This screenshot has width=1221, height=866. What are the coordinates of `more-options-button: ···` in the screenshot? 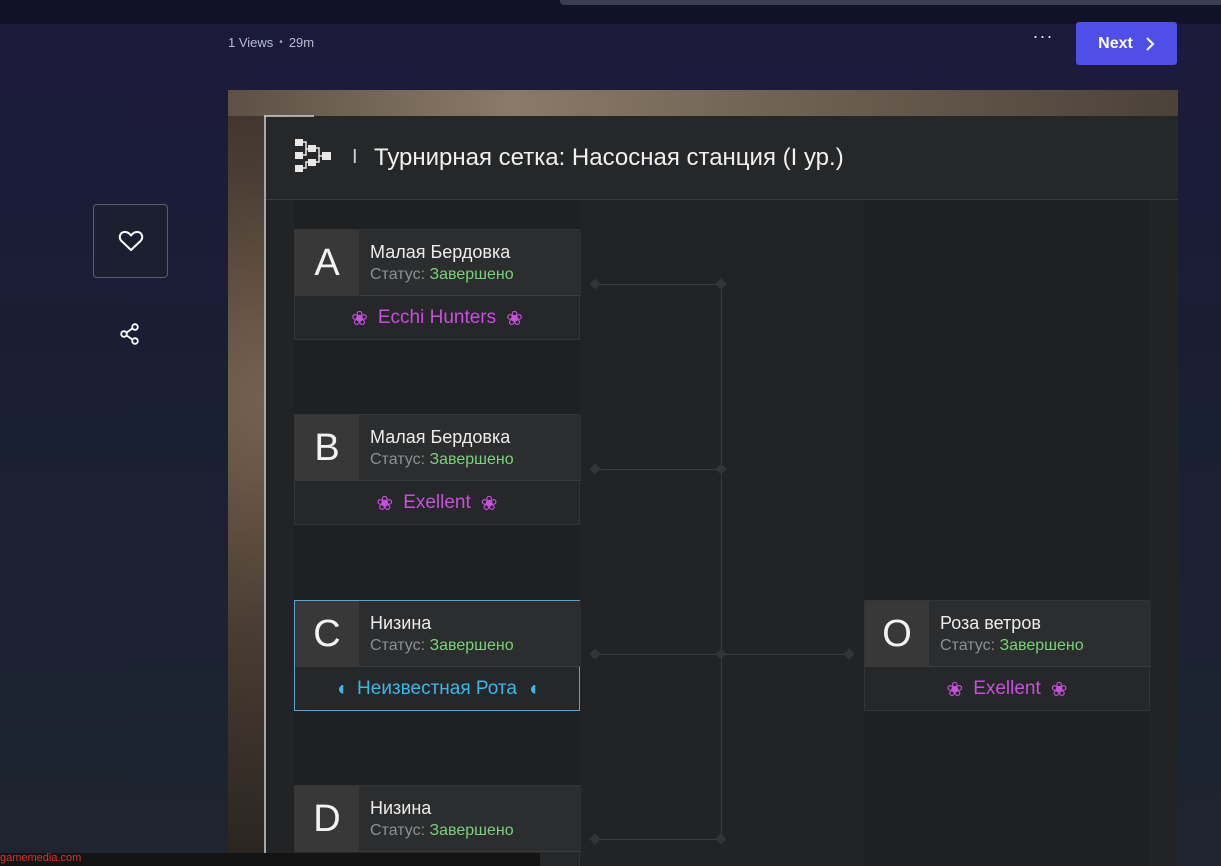 It's located at (1043, 38).